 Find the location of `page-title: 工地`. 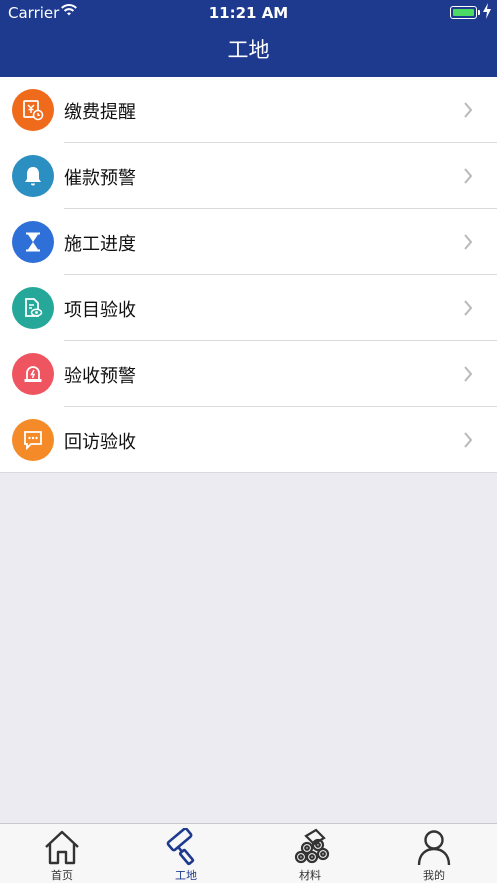

page-title: 工地 is located at coordinates (248, 50).